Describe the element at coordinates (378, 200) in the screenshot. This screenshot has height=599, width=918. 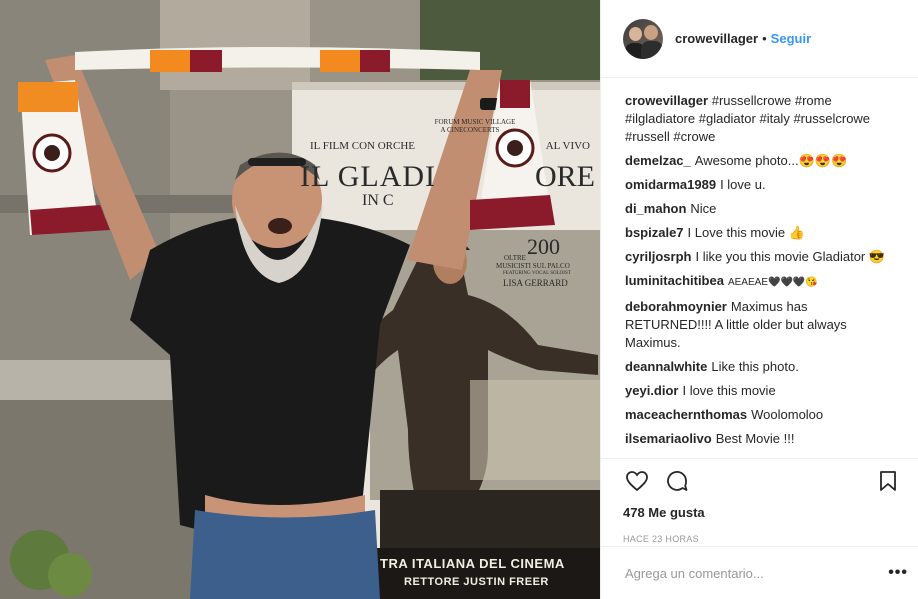
I see `poster-subtitle: IN C` at that location.